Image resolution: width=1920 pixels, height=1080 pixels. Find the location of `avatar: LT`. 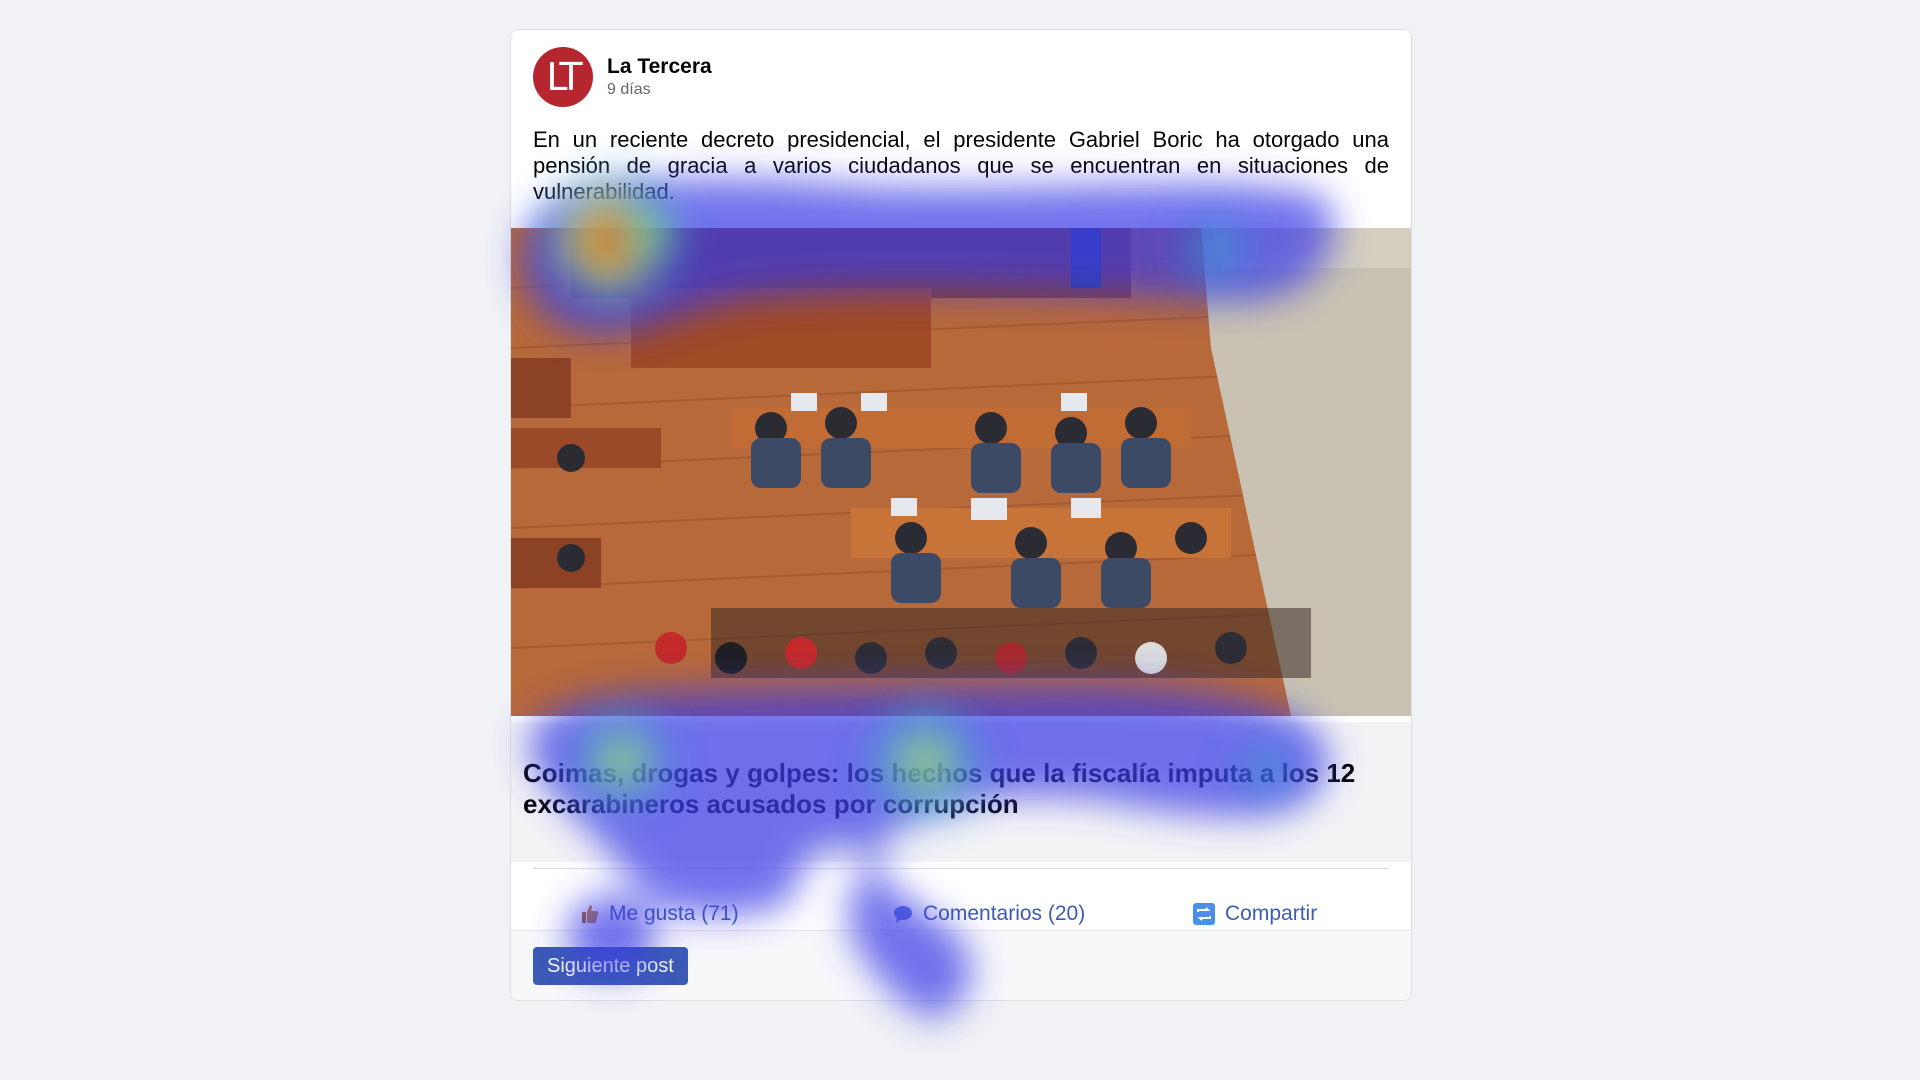

avatar: LT is located at coordinates (563, 77).